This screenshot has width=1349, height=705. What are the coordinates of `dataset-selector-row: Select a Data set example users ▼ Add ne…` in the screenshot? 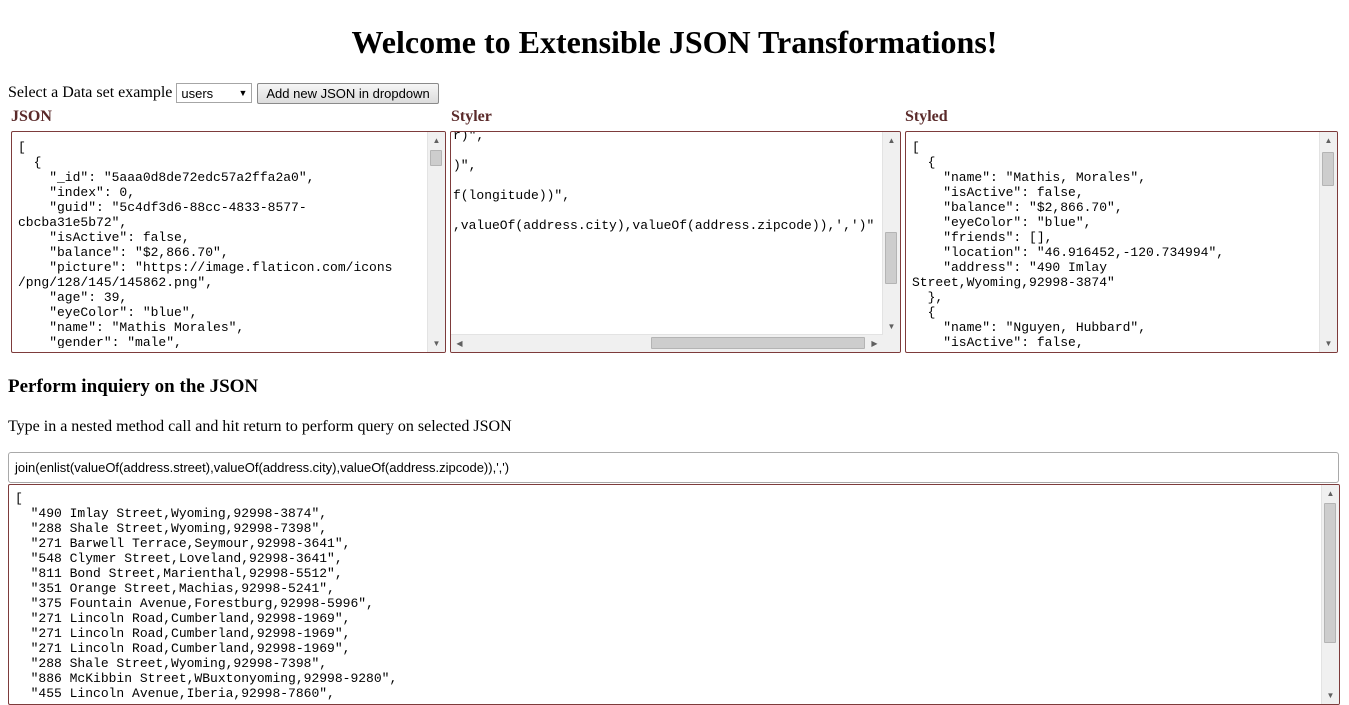 It's located at (223, 93).